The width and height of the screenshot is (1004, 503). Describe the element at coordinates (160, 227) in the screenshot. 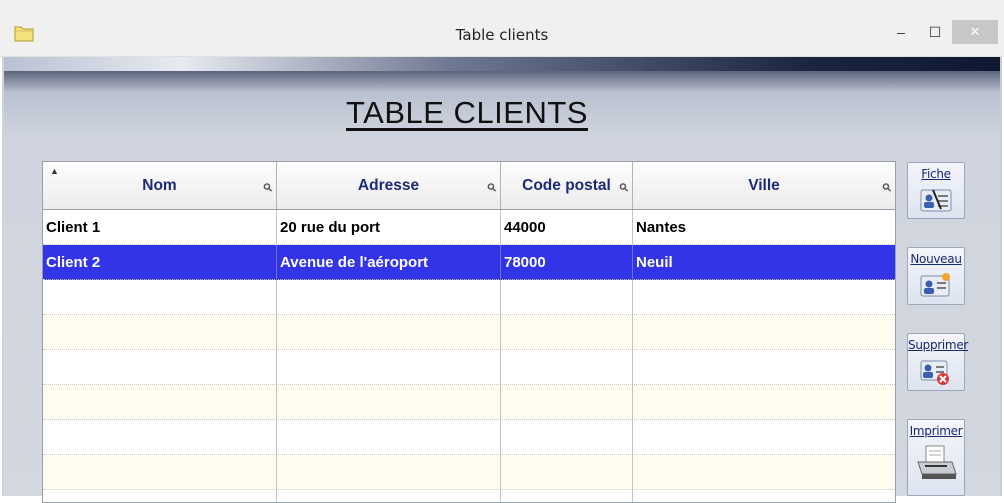

I see `cell-nom: Client 1` at that location.